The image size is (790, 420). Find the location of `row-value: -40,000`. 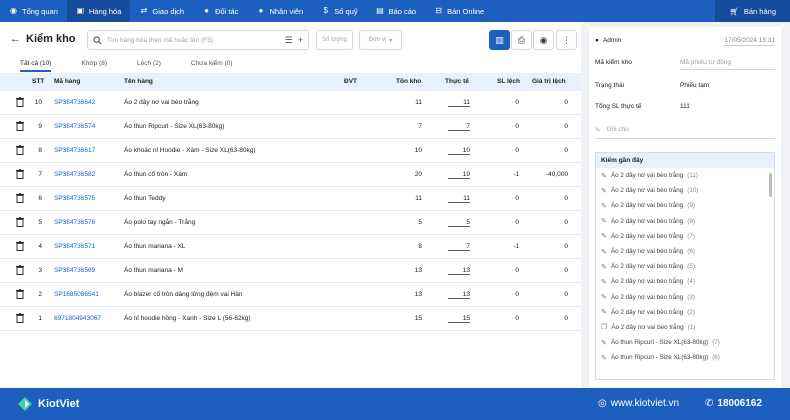

row-value: -40,000 is located at coordinates (556, 174).